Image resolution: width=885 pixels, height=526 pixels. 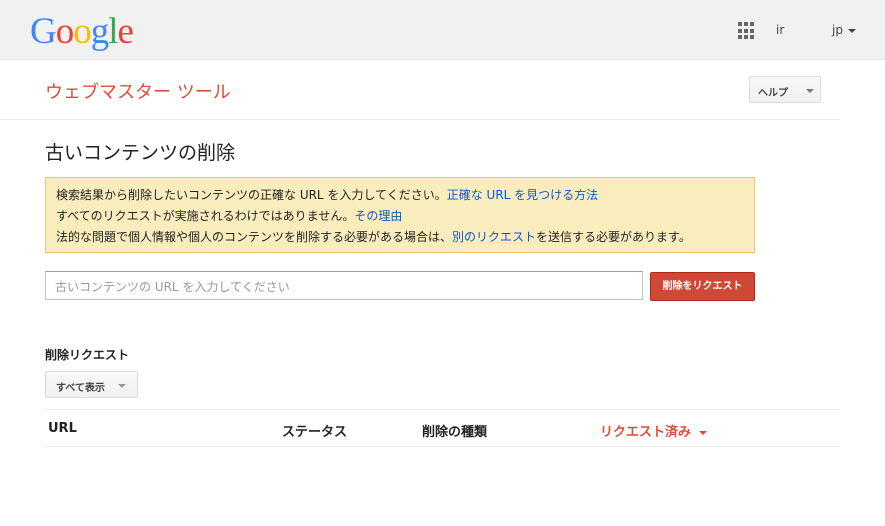 I want to click on app-title: ウェブマスター ツール, so click(x=138, y=91).